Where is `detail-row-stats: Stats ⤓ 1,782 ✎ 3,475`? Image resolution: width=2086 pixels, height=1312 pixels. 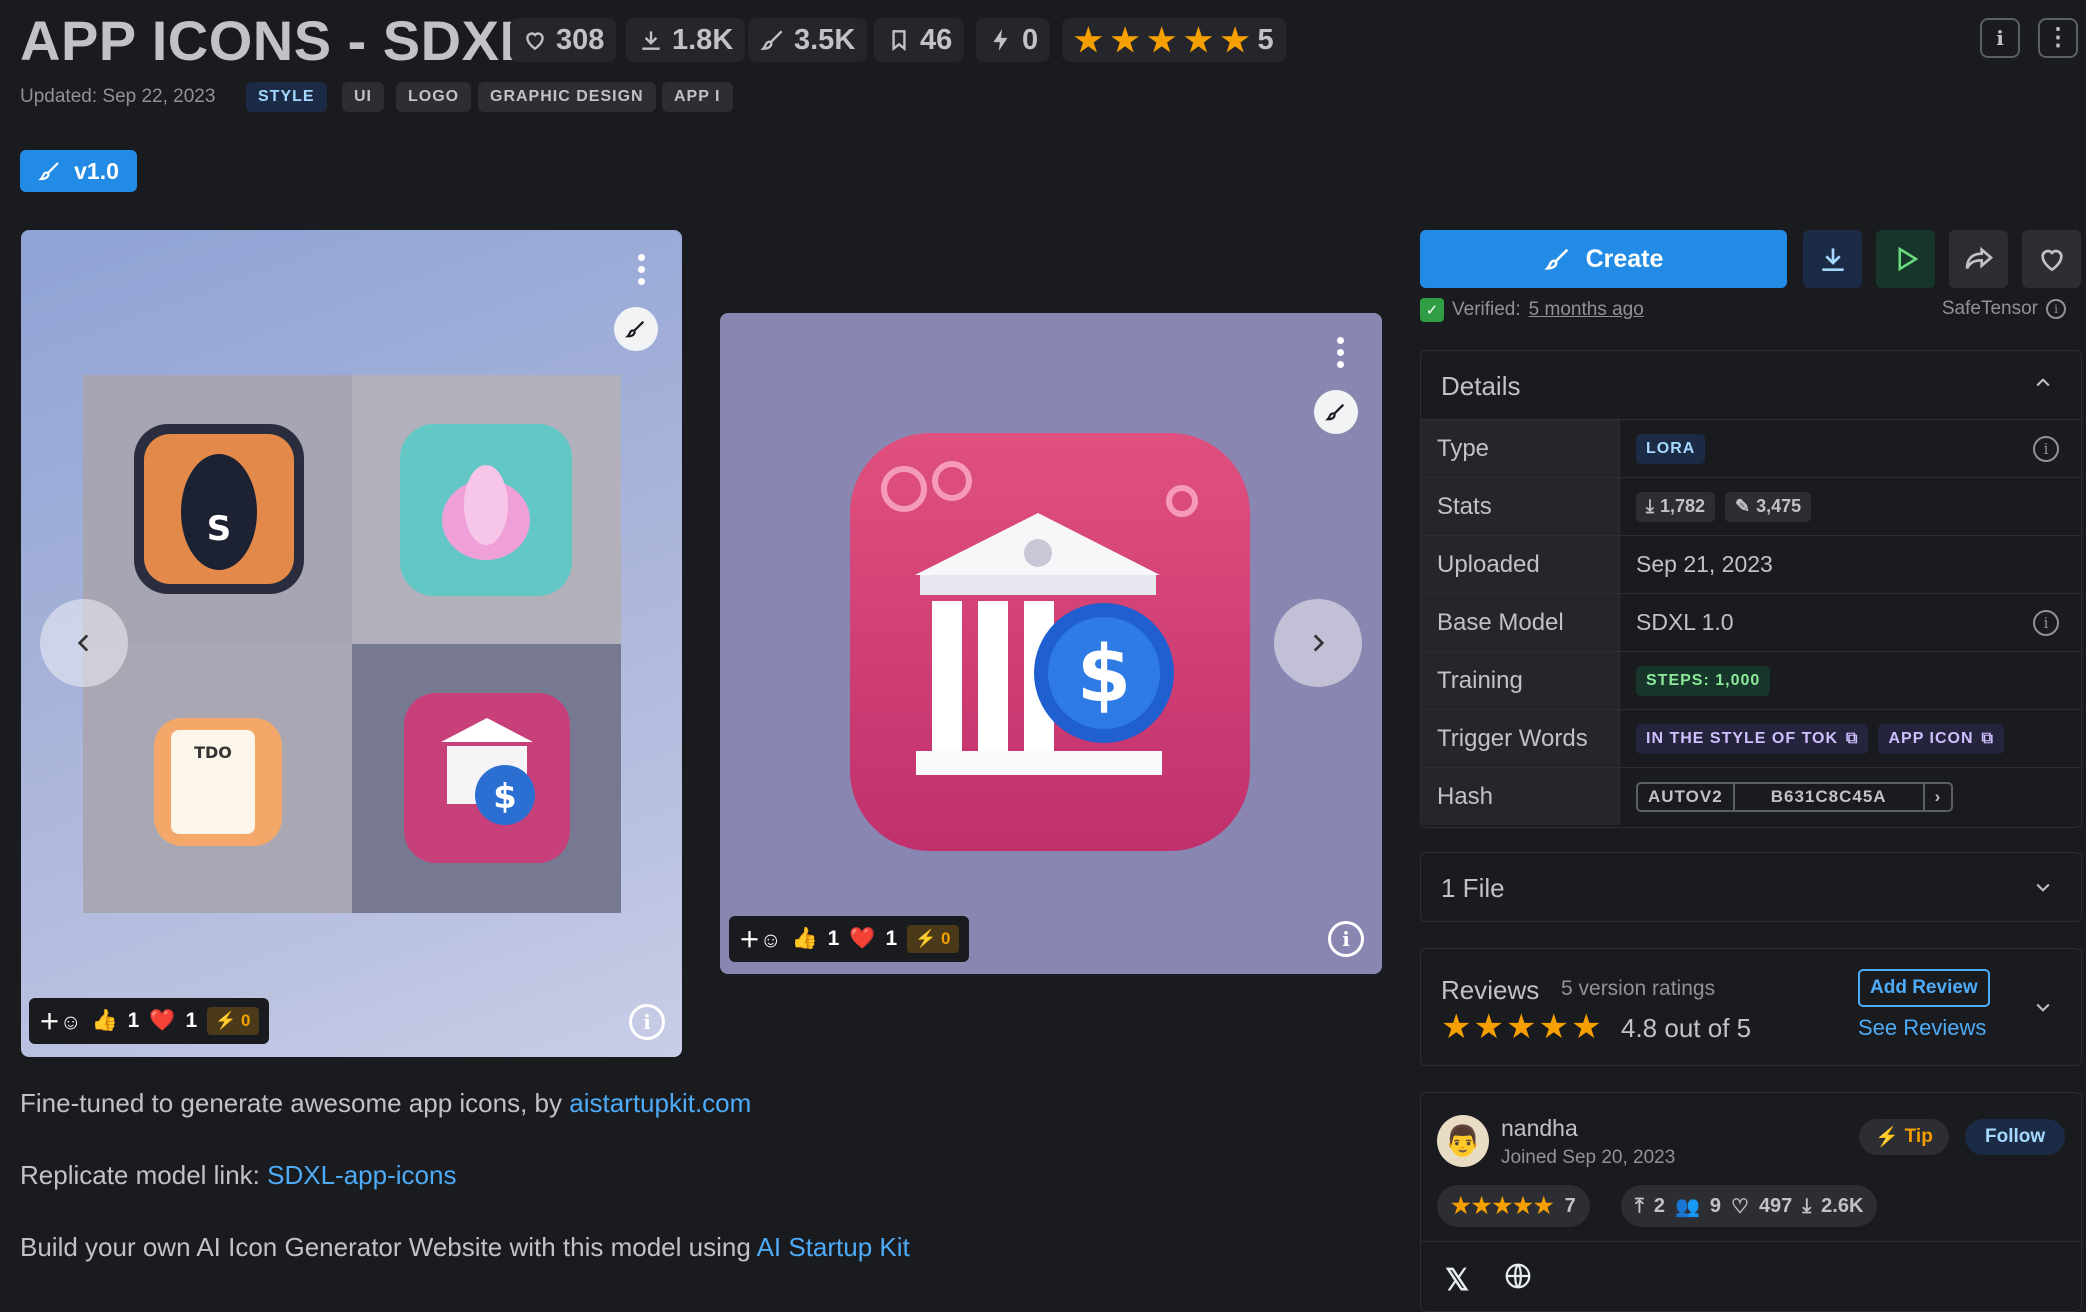
detail-row-stats: Stats ⤓ 1,782 ✎ 3,475 is located at coordinates (1751, 506).